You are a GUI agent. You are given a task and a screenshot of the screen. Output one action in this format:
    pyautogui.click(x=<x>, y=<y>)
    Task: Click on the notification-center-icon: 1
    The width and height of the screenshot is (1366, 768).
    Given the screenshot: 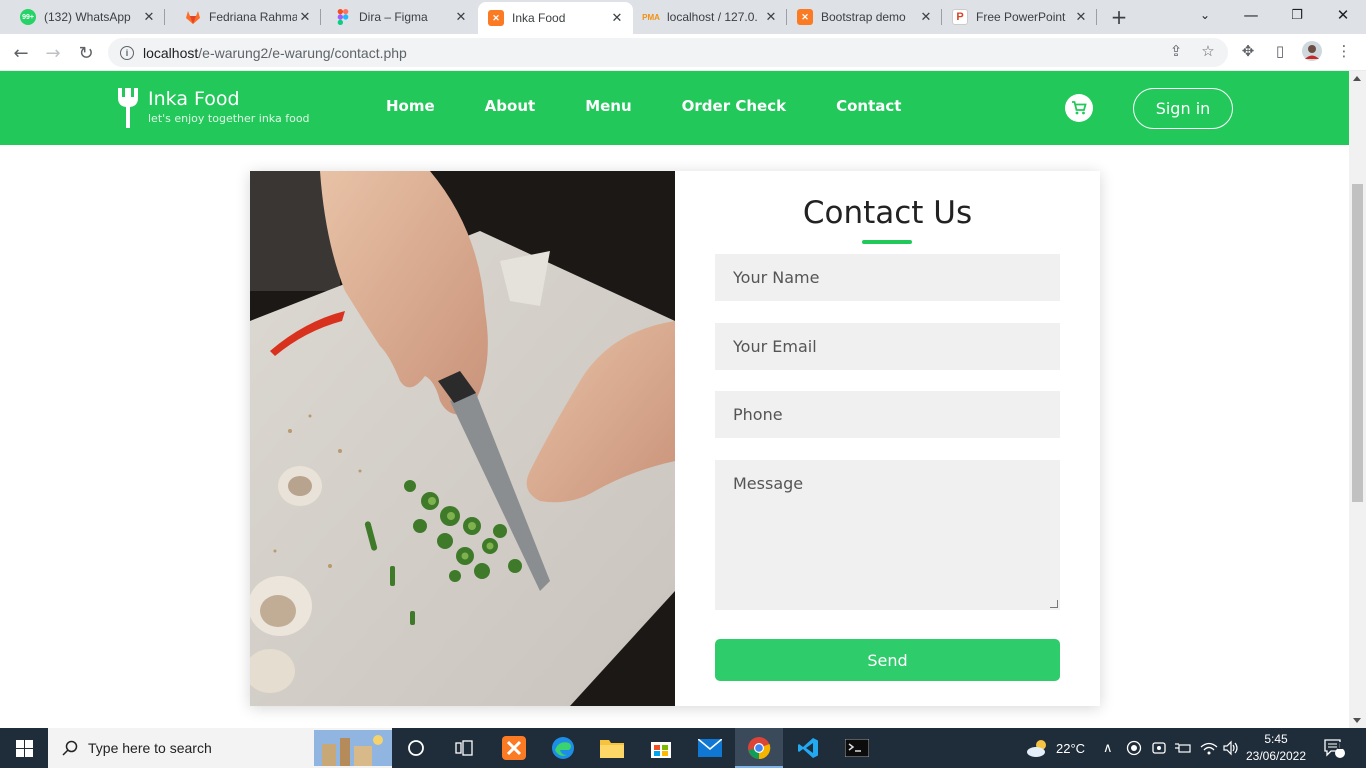 What is the action you would take?
    pyautogui.click(x=1334, y=748)
    